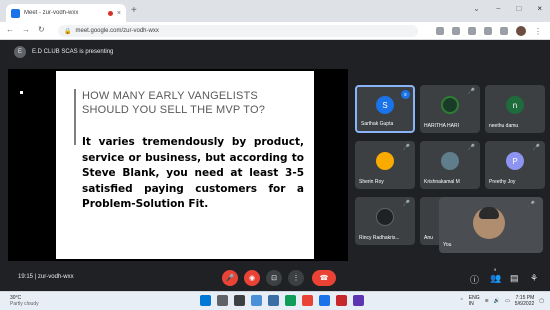 Image resolution: width=550 pixels, height=310 pixels. I want to click on meeting-info: 19:15 | zur-vodh-wxx, so click(46, 277).